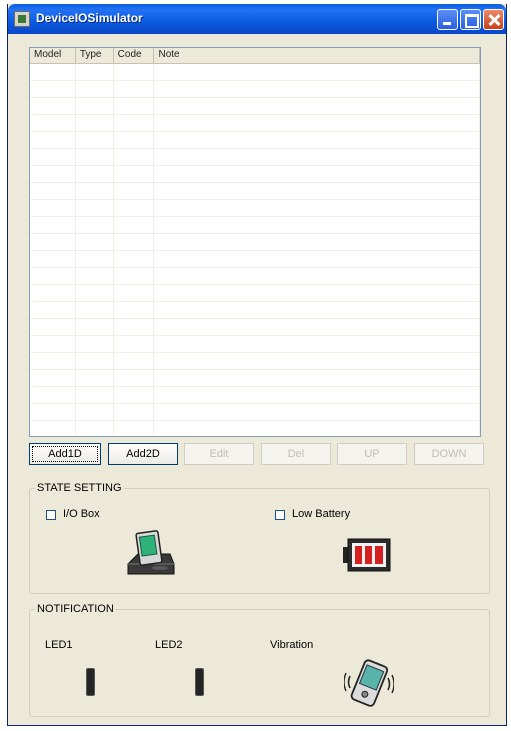 The width and height of the screenshot is (511, 731). I want to click on title-bar: DeviceIOSimulator, so click(257, 19).